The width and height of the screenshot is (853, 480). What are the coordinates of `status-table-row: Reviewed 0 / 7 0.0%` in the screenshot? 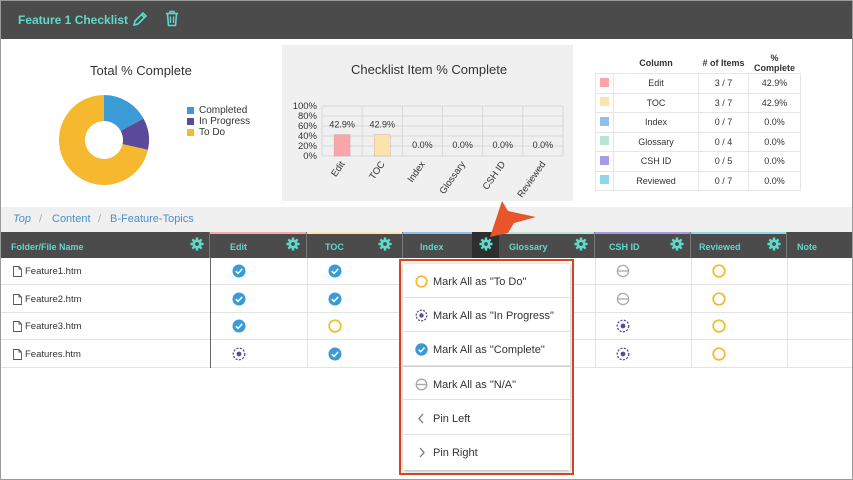 It's located at (698, 180).